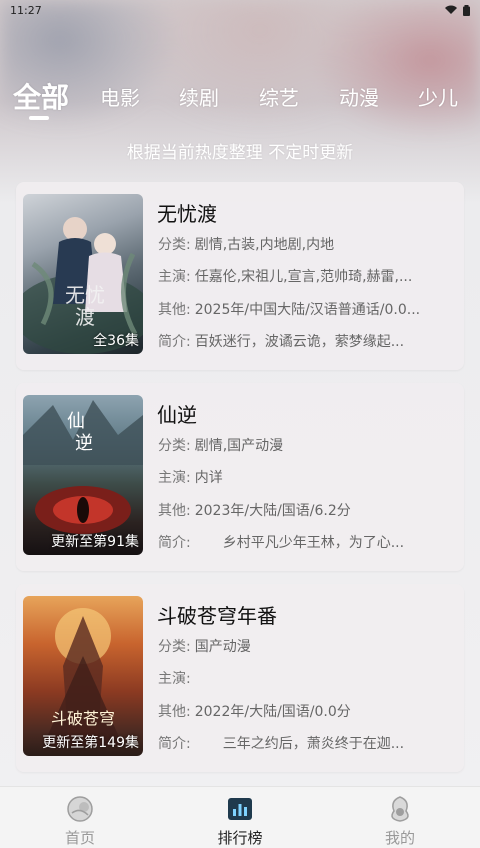 The height and width of the screenshot is (848, 480). What do you see at coordinates (217, 616) in the screenshot?
I see `item-title: 斗破苍穹年番` at bounding box center [217, 616].